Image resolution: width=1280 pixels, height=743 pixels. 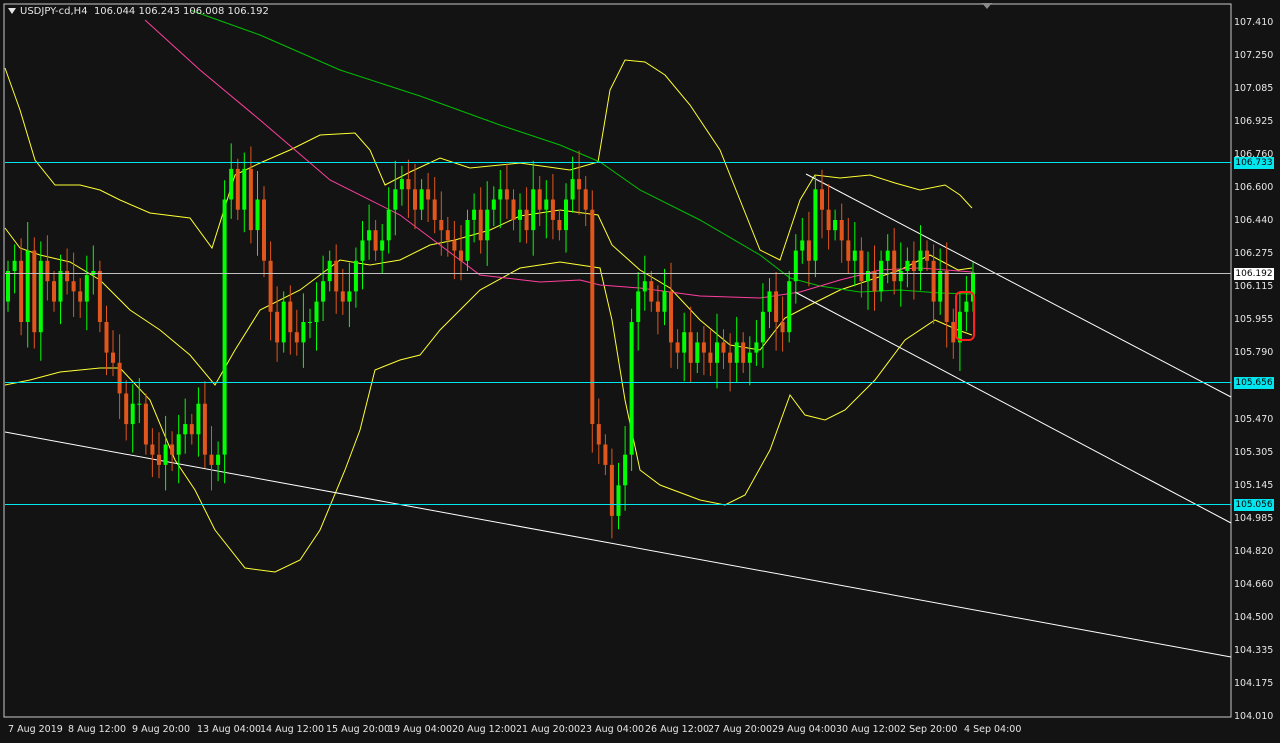 I want to click on chart-shift-marker-icon, so click(x=987, y=6).